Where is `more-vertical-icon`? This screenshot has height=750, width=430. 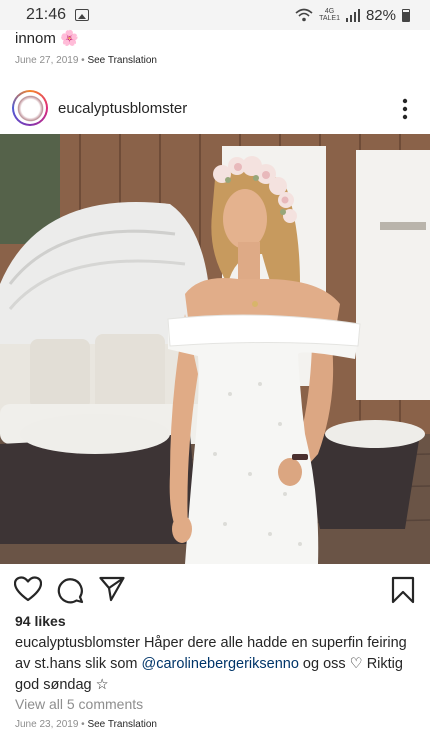
more-vertical-icon is located at coordinates (405, 109).